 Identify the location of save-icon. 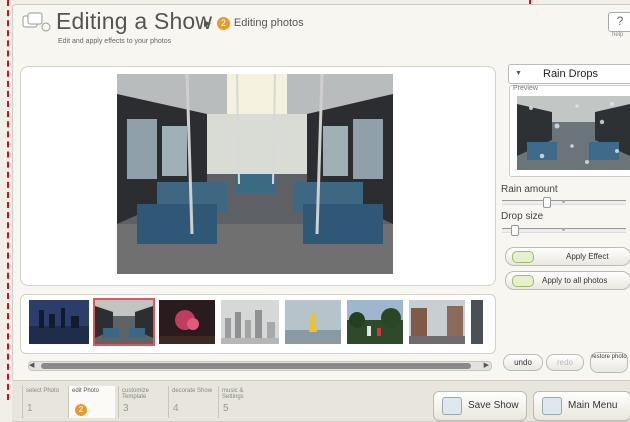
(452, 406).